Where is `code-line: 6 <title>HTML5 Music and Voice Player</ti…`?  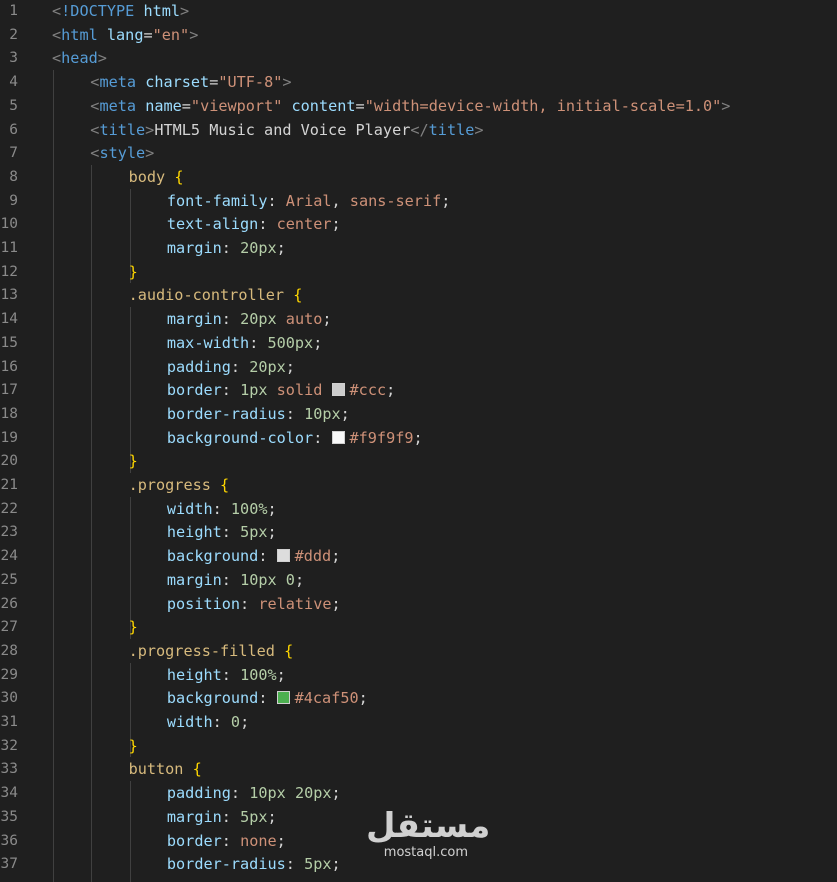 code-line: 6 <title>HTML5 Music and Voice Player</ti… is located at coordinates (418, 130).